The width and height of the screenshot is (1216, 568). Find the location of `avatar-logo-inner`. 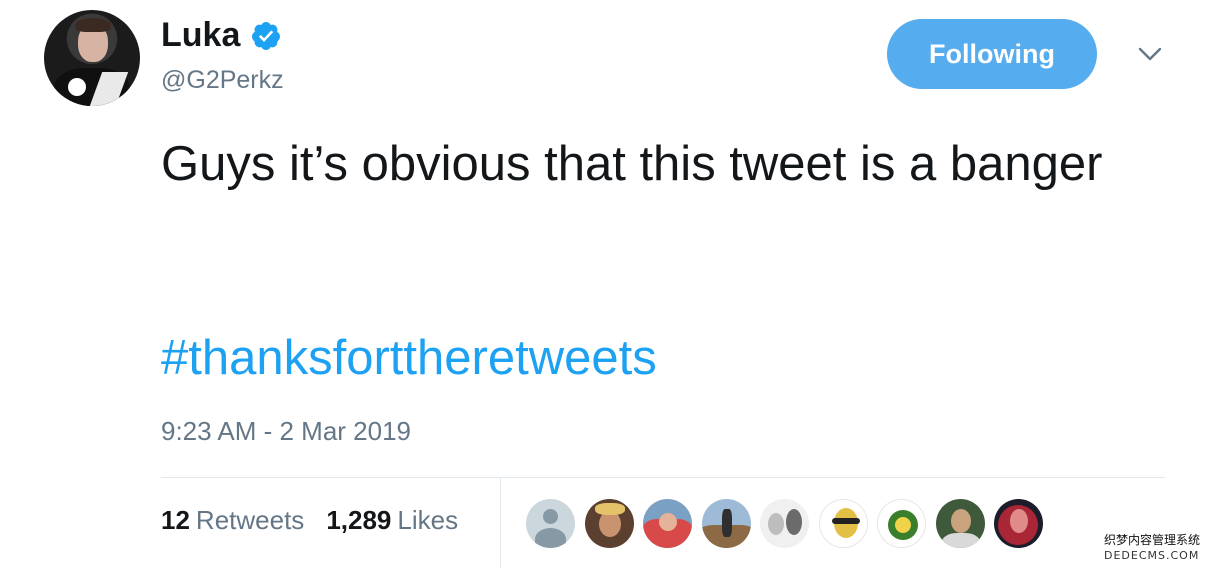

avatar-logo-inner is located at coordinates (903, 525).